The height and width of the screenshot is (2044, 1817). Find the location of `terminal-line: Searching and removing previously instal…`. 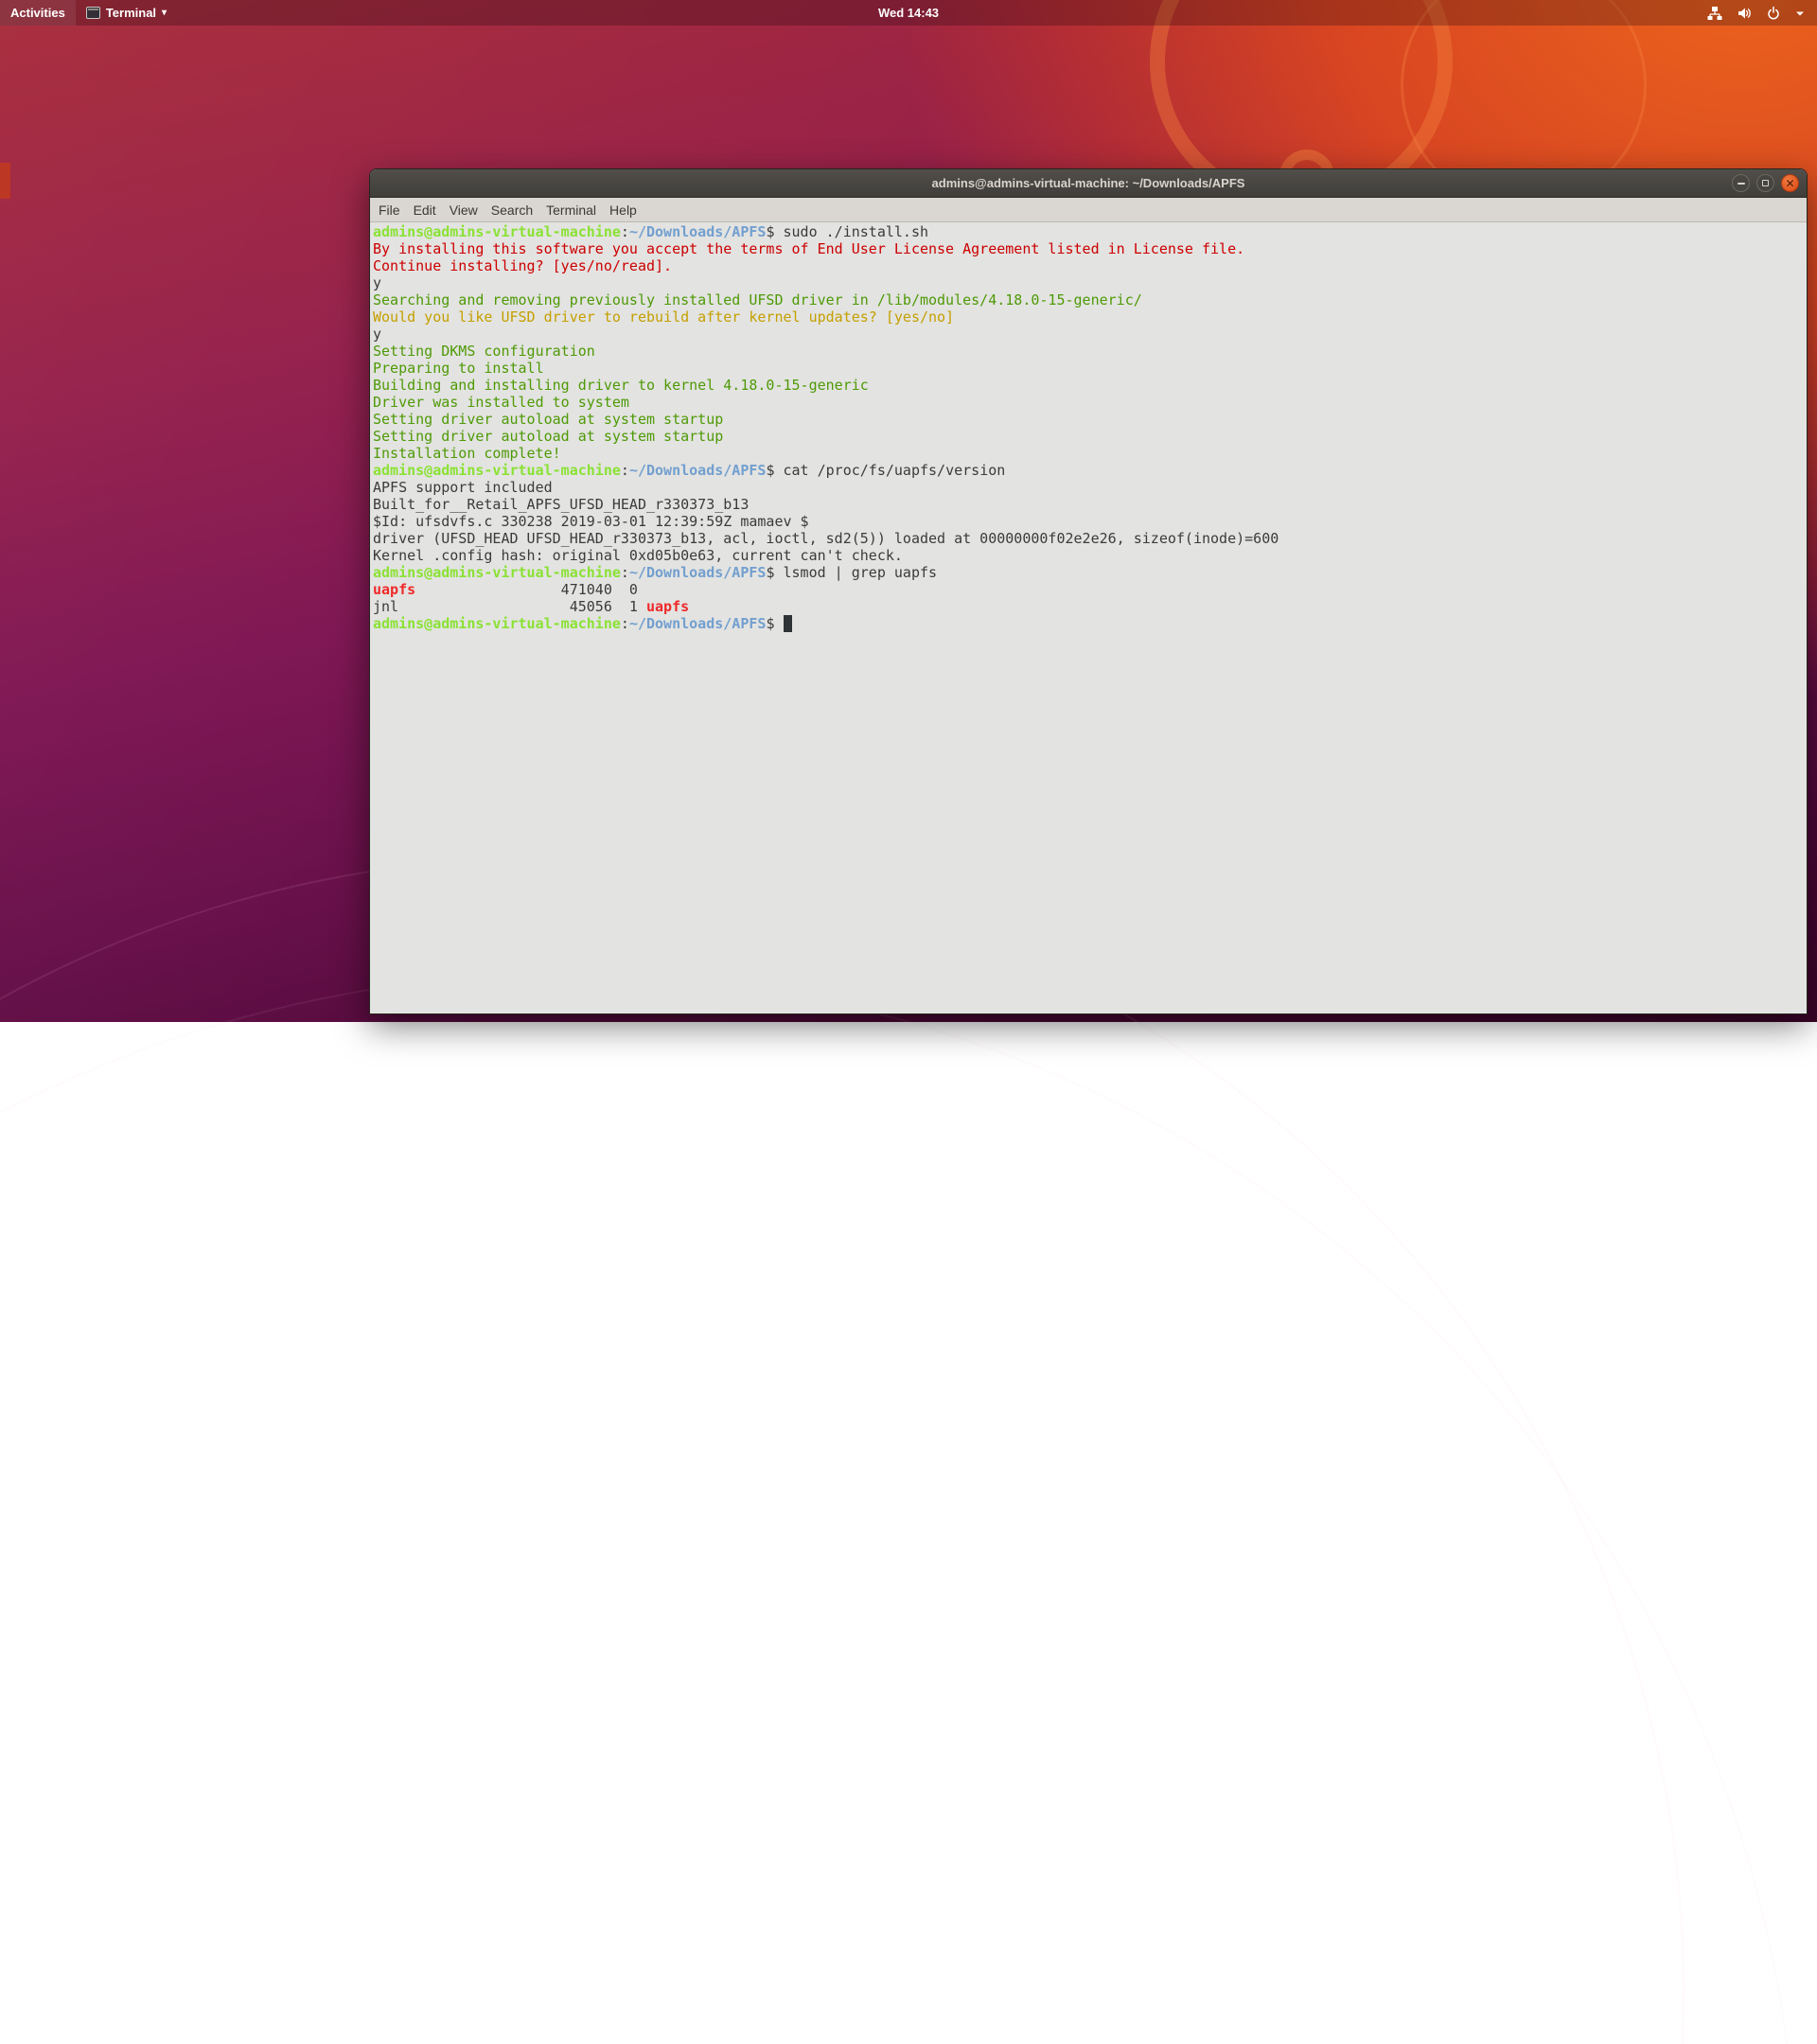

terminal-line: Searching and removing previously instal… is located at coordinates (1090, 299).